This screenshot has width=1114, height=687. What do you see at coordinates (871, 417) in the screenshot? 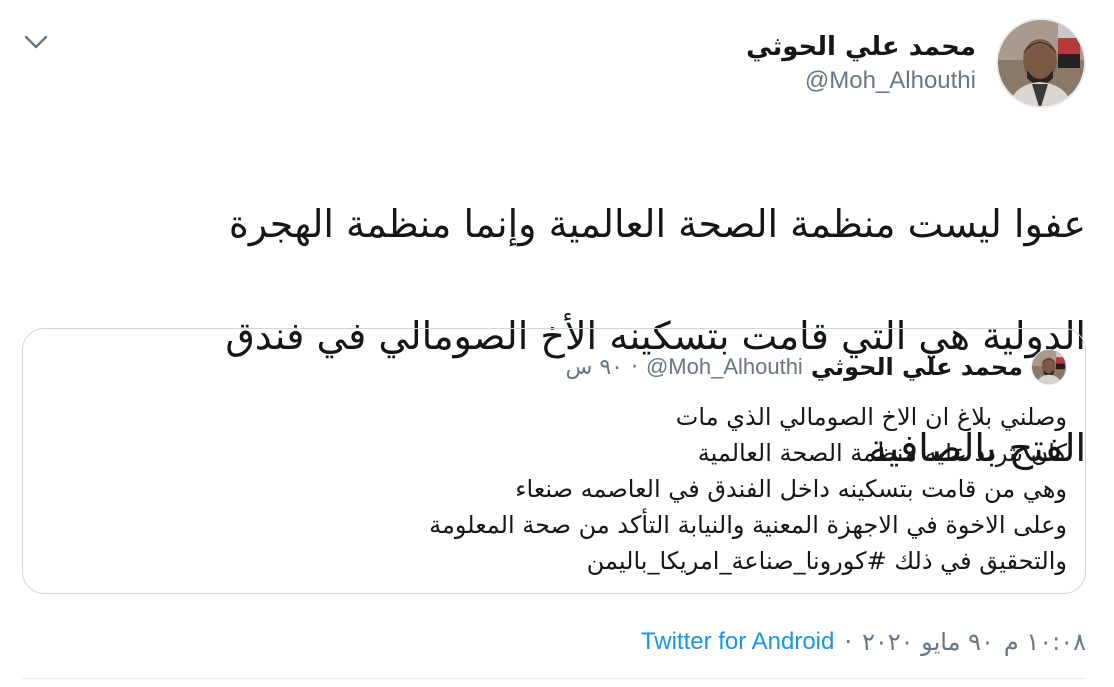
I see `quoted-text-line: وصلني بلاغ ان الاخ الصومالي الذي مات` at bounding box center [871, 417].